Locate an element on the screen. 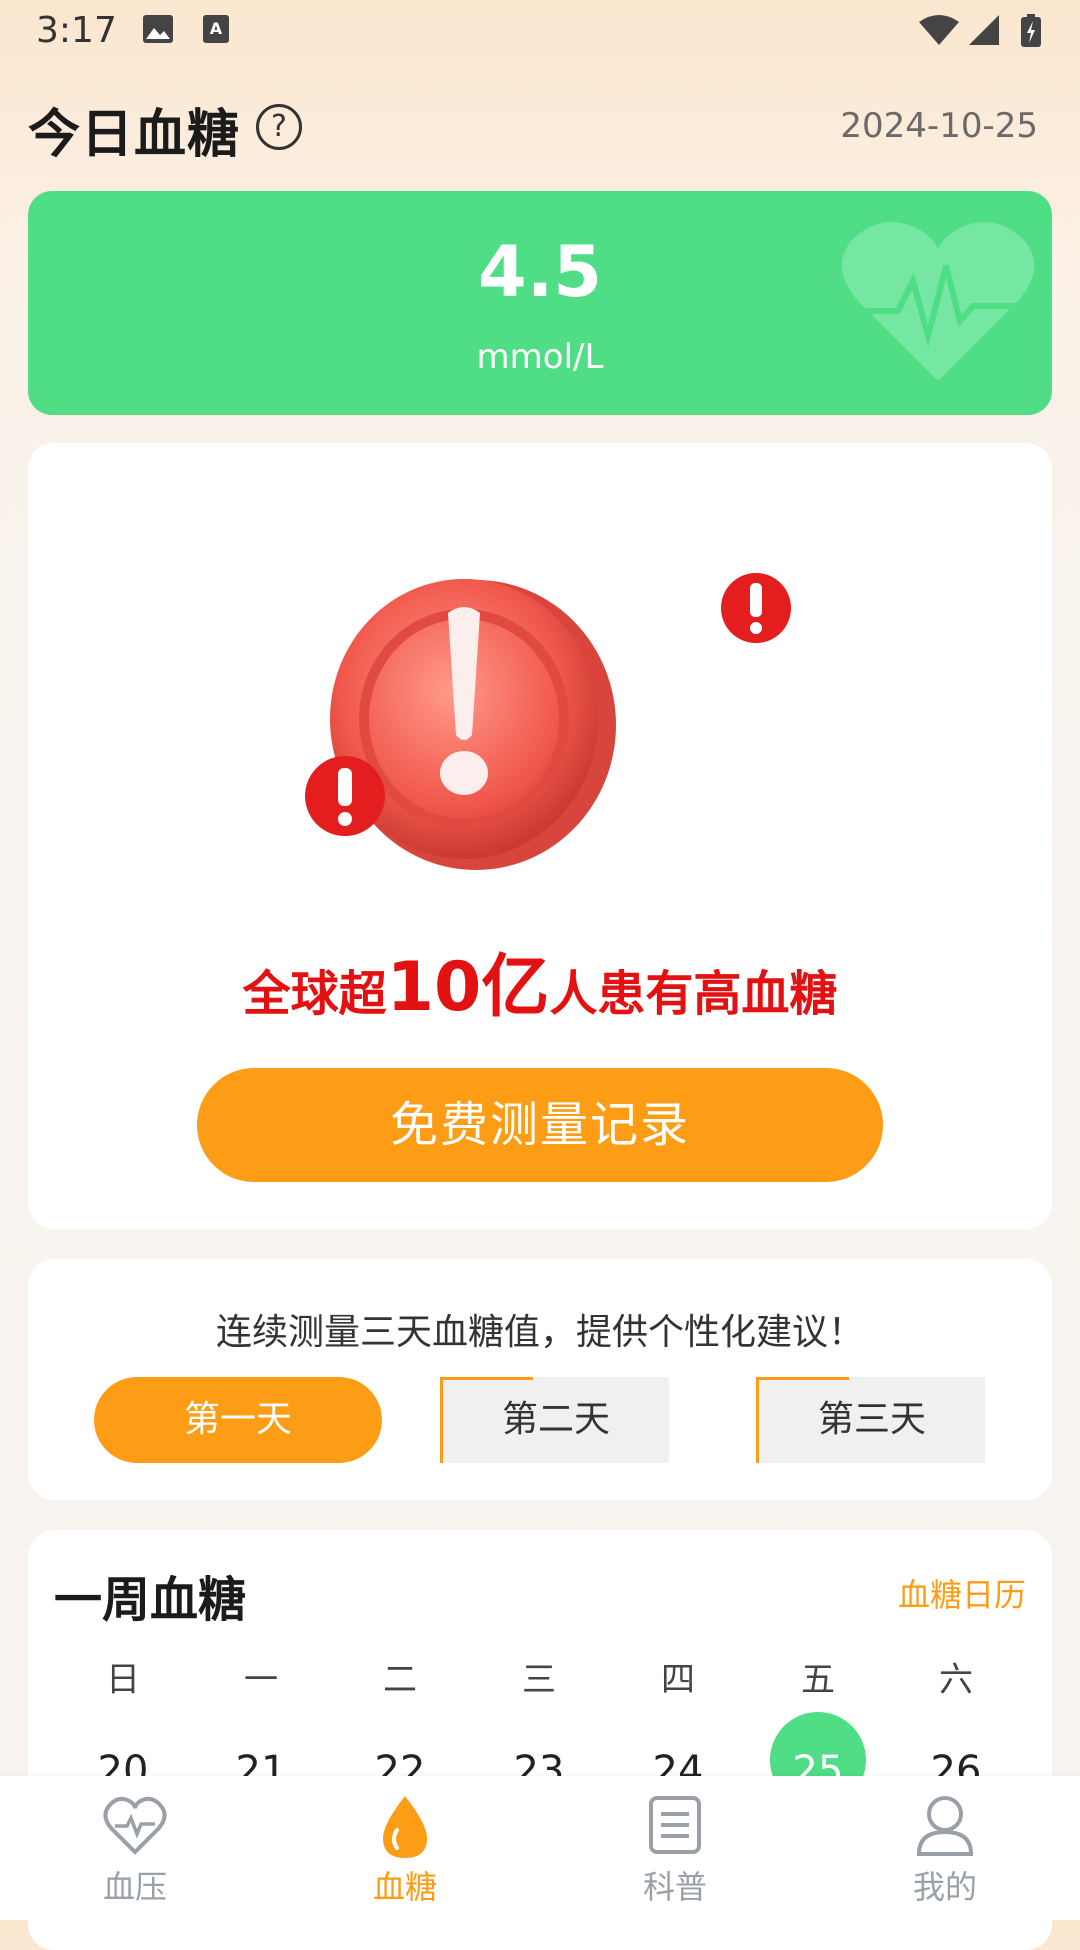  signal-icon is located at coordinates (984, 32).